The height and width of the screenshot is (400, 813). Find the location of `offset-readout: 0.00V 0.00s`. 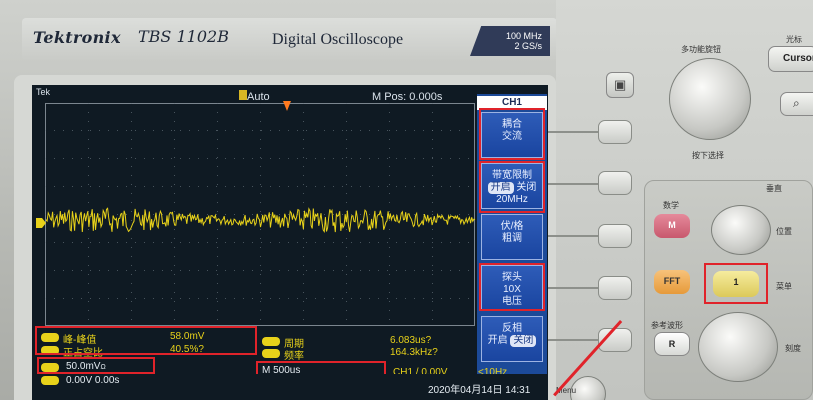

offset-readout: 0.00V 0.00s is located at coordinates (93, 380).